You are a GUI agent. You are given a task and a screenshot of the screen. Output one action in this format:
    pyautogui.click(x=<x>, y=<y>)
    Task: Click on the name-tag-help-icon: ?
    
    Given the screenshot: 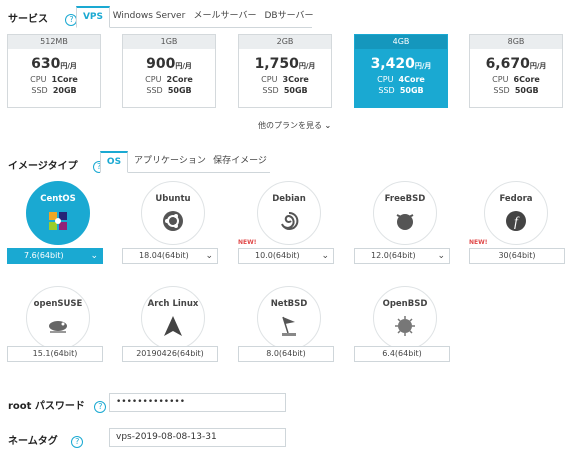 What is the action you would take?
    pyautogui.click(x=77, y=442)
    